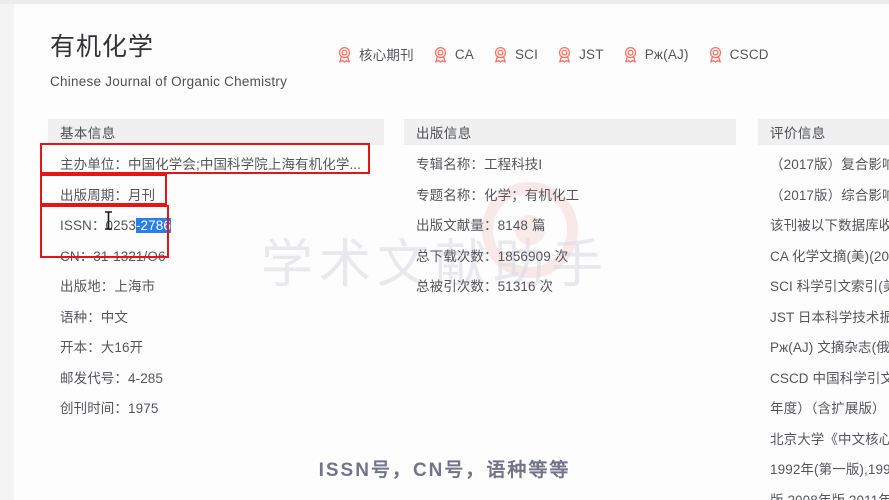 This screenshot has width=889, height=500. I want to click on index-badge-4: Pж(AJ), so click(655, 54).